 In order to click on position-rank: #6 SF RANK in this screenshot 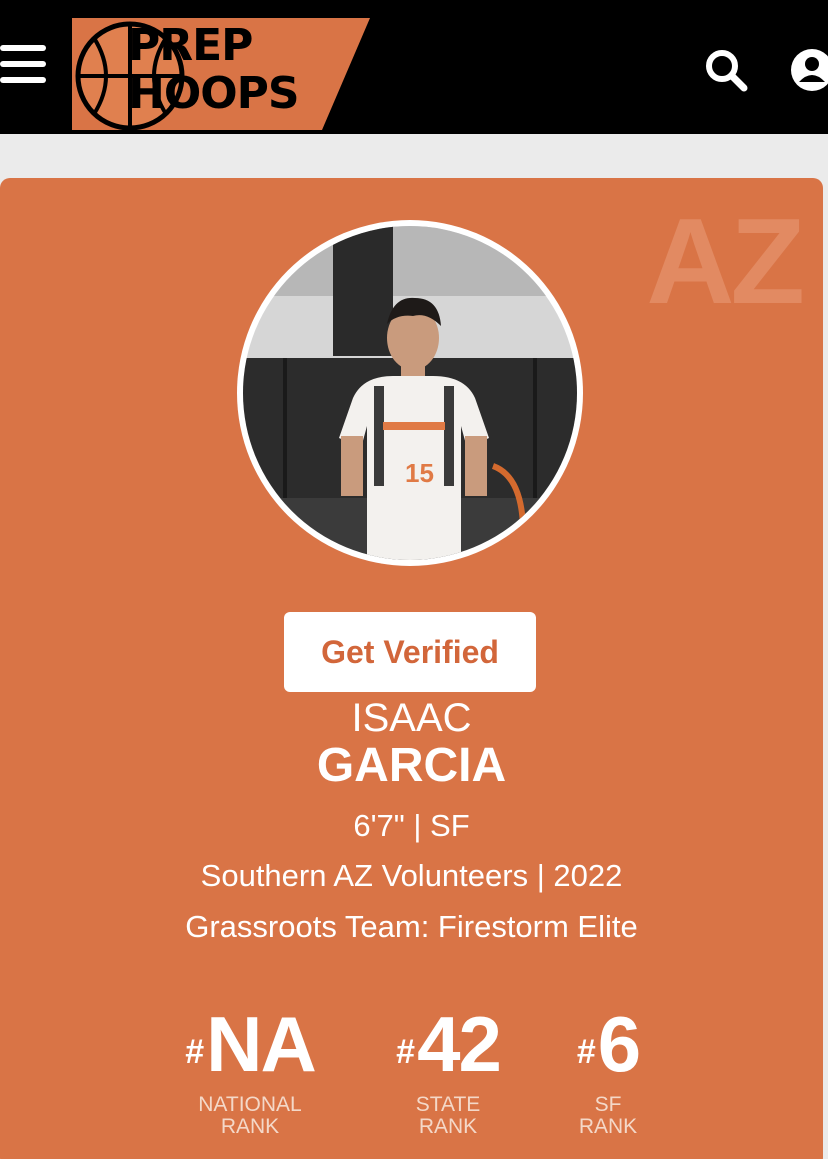, I will do `click(608, 1071)`.